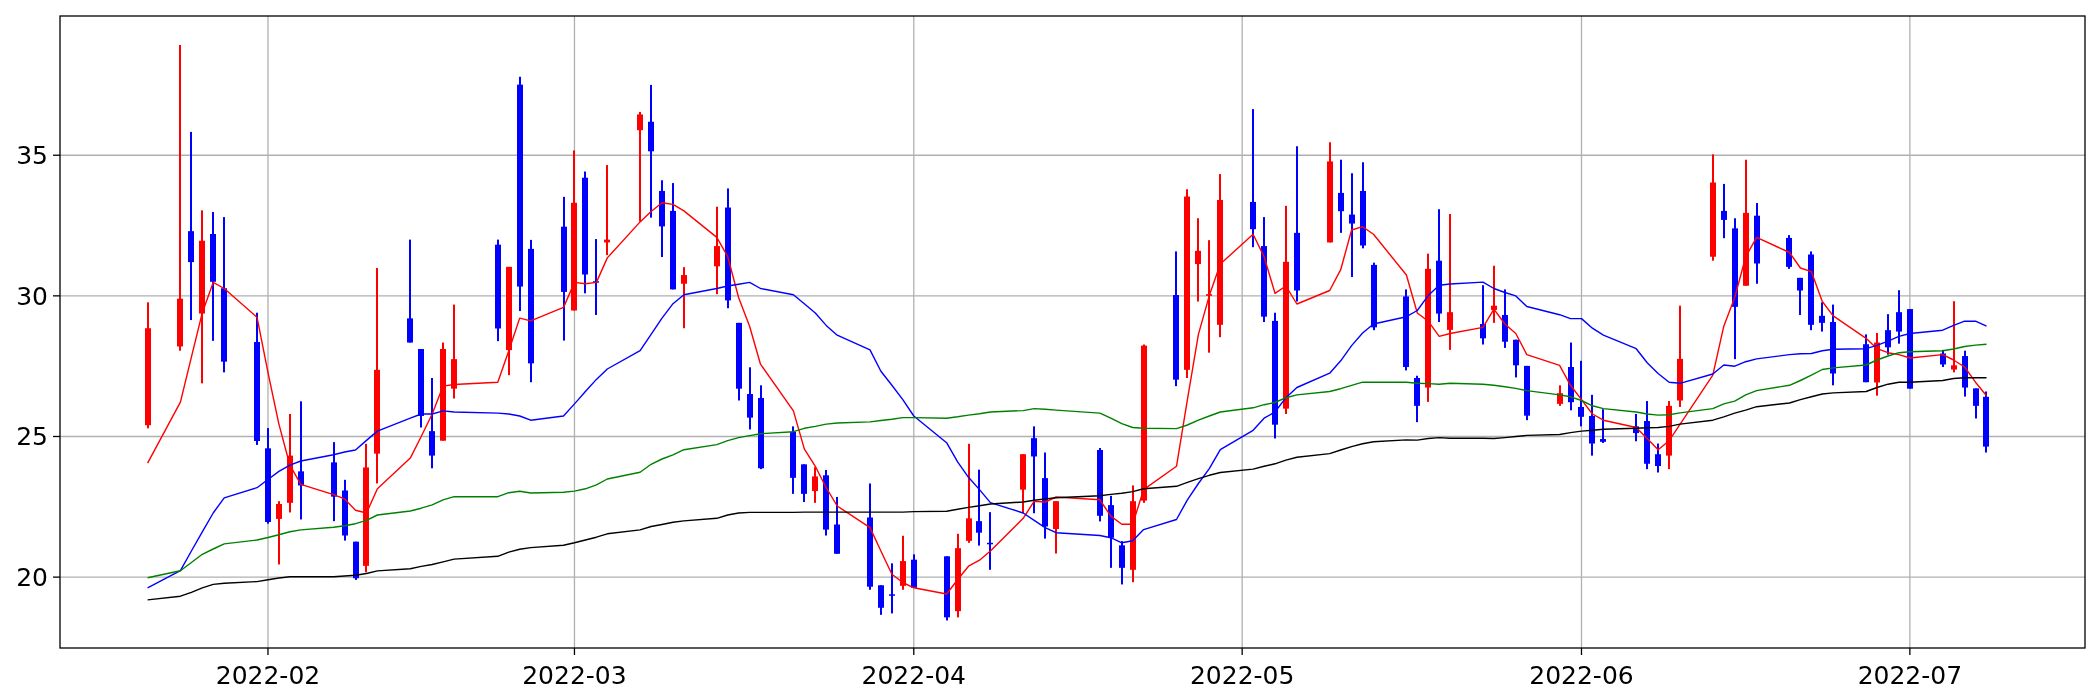 This screenshot has height=700, width=2100. I want to click on axis-tick-label: 35, so click(32, 156).